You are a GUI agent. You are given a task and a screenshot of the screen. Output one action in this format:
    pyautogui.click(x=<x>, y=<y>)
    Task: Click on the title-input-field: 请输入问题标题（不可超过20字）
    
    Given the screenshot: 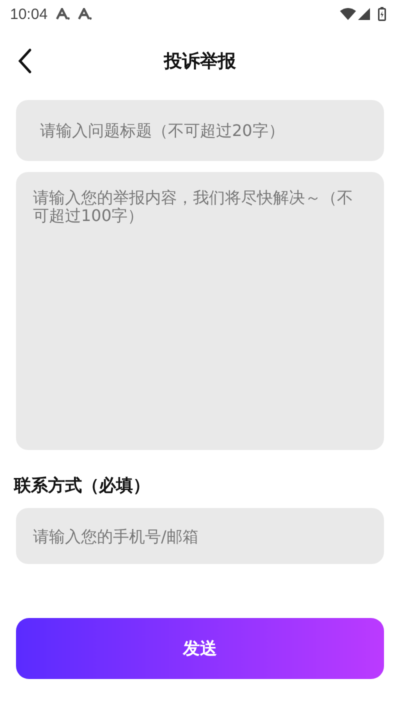 What is the action you would take?
    pyautogui.click(x=200, y=130)
    